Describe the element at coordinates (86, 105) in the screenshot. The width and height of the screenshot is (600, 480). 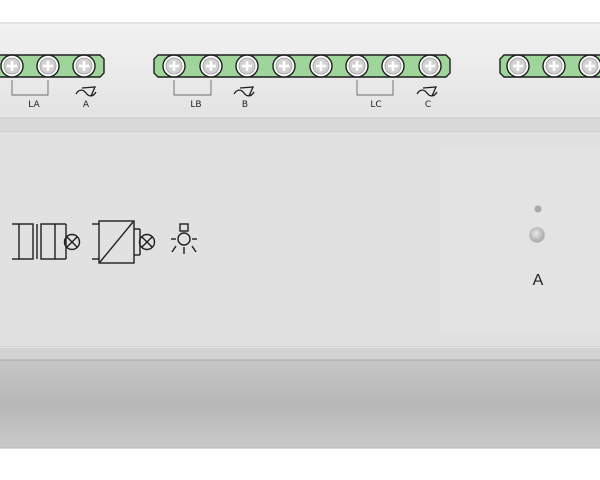
I see `terminal-label-a: A` at that location.